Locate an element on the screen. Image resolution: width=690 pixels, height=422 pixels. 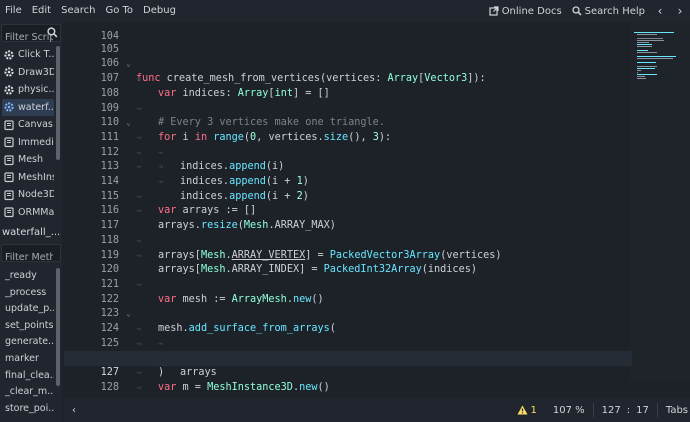
code-line: 113 is located at coordinates (348, 159).